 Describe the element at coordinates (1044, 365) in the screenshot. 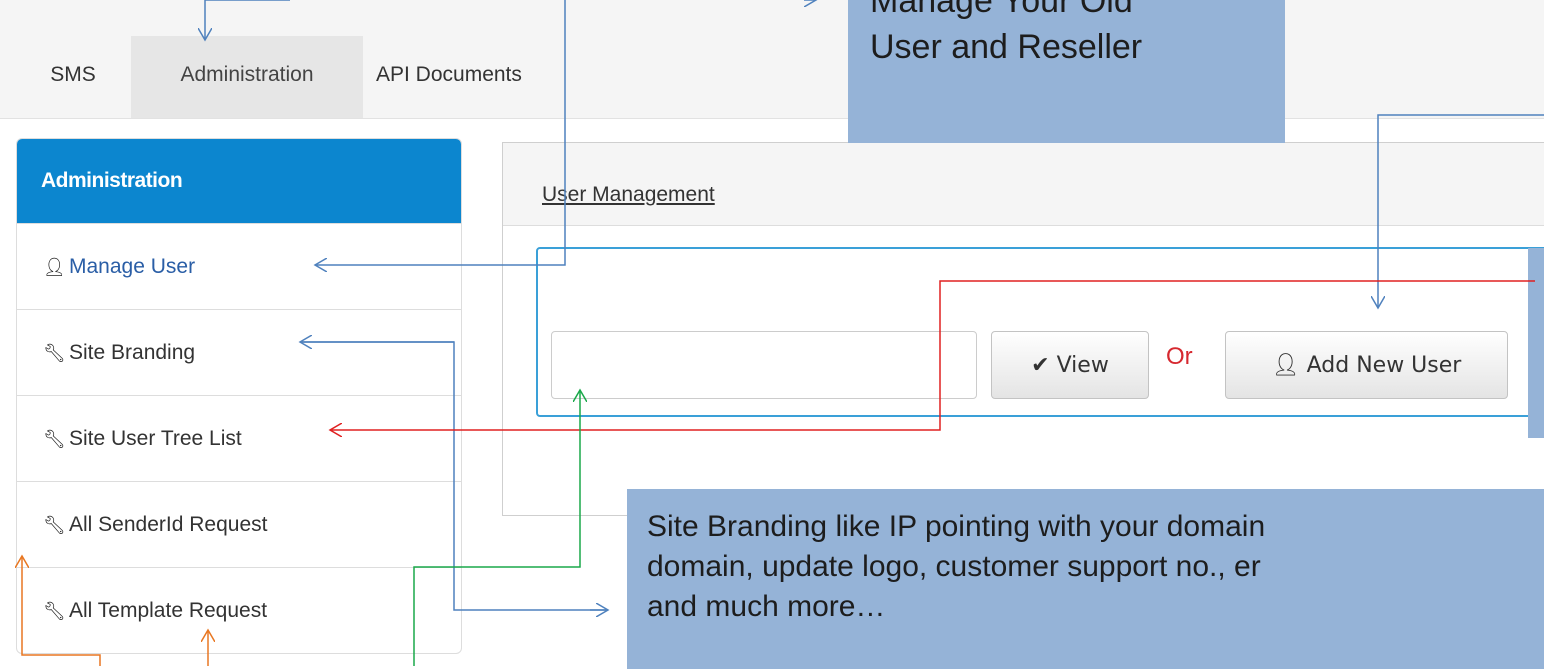

I see `check-icon: ✔` at that location.